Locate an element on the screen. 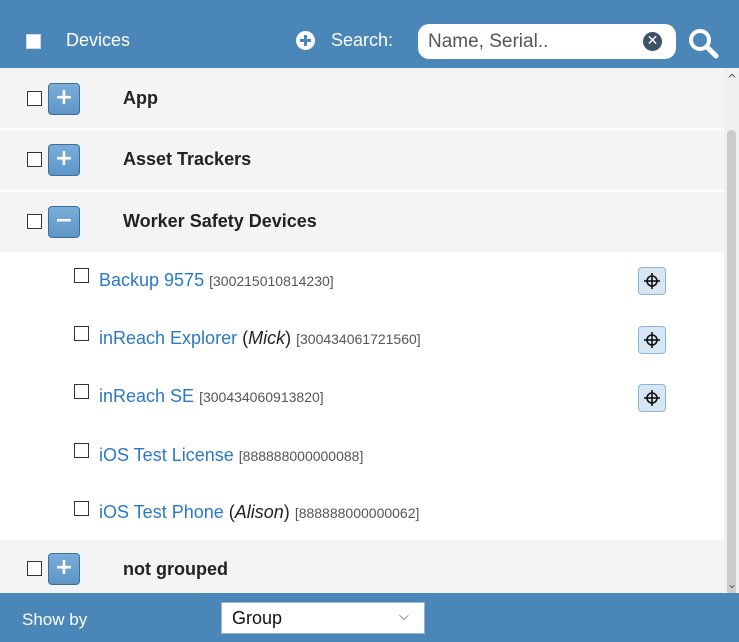  device-row: iOS Test License [888888000000088] is located at coordinates (362, 455).